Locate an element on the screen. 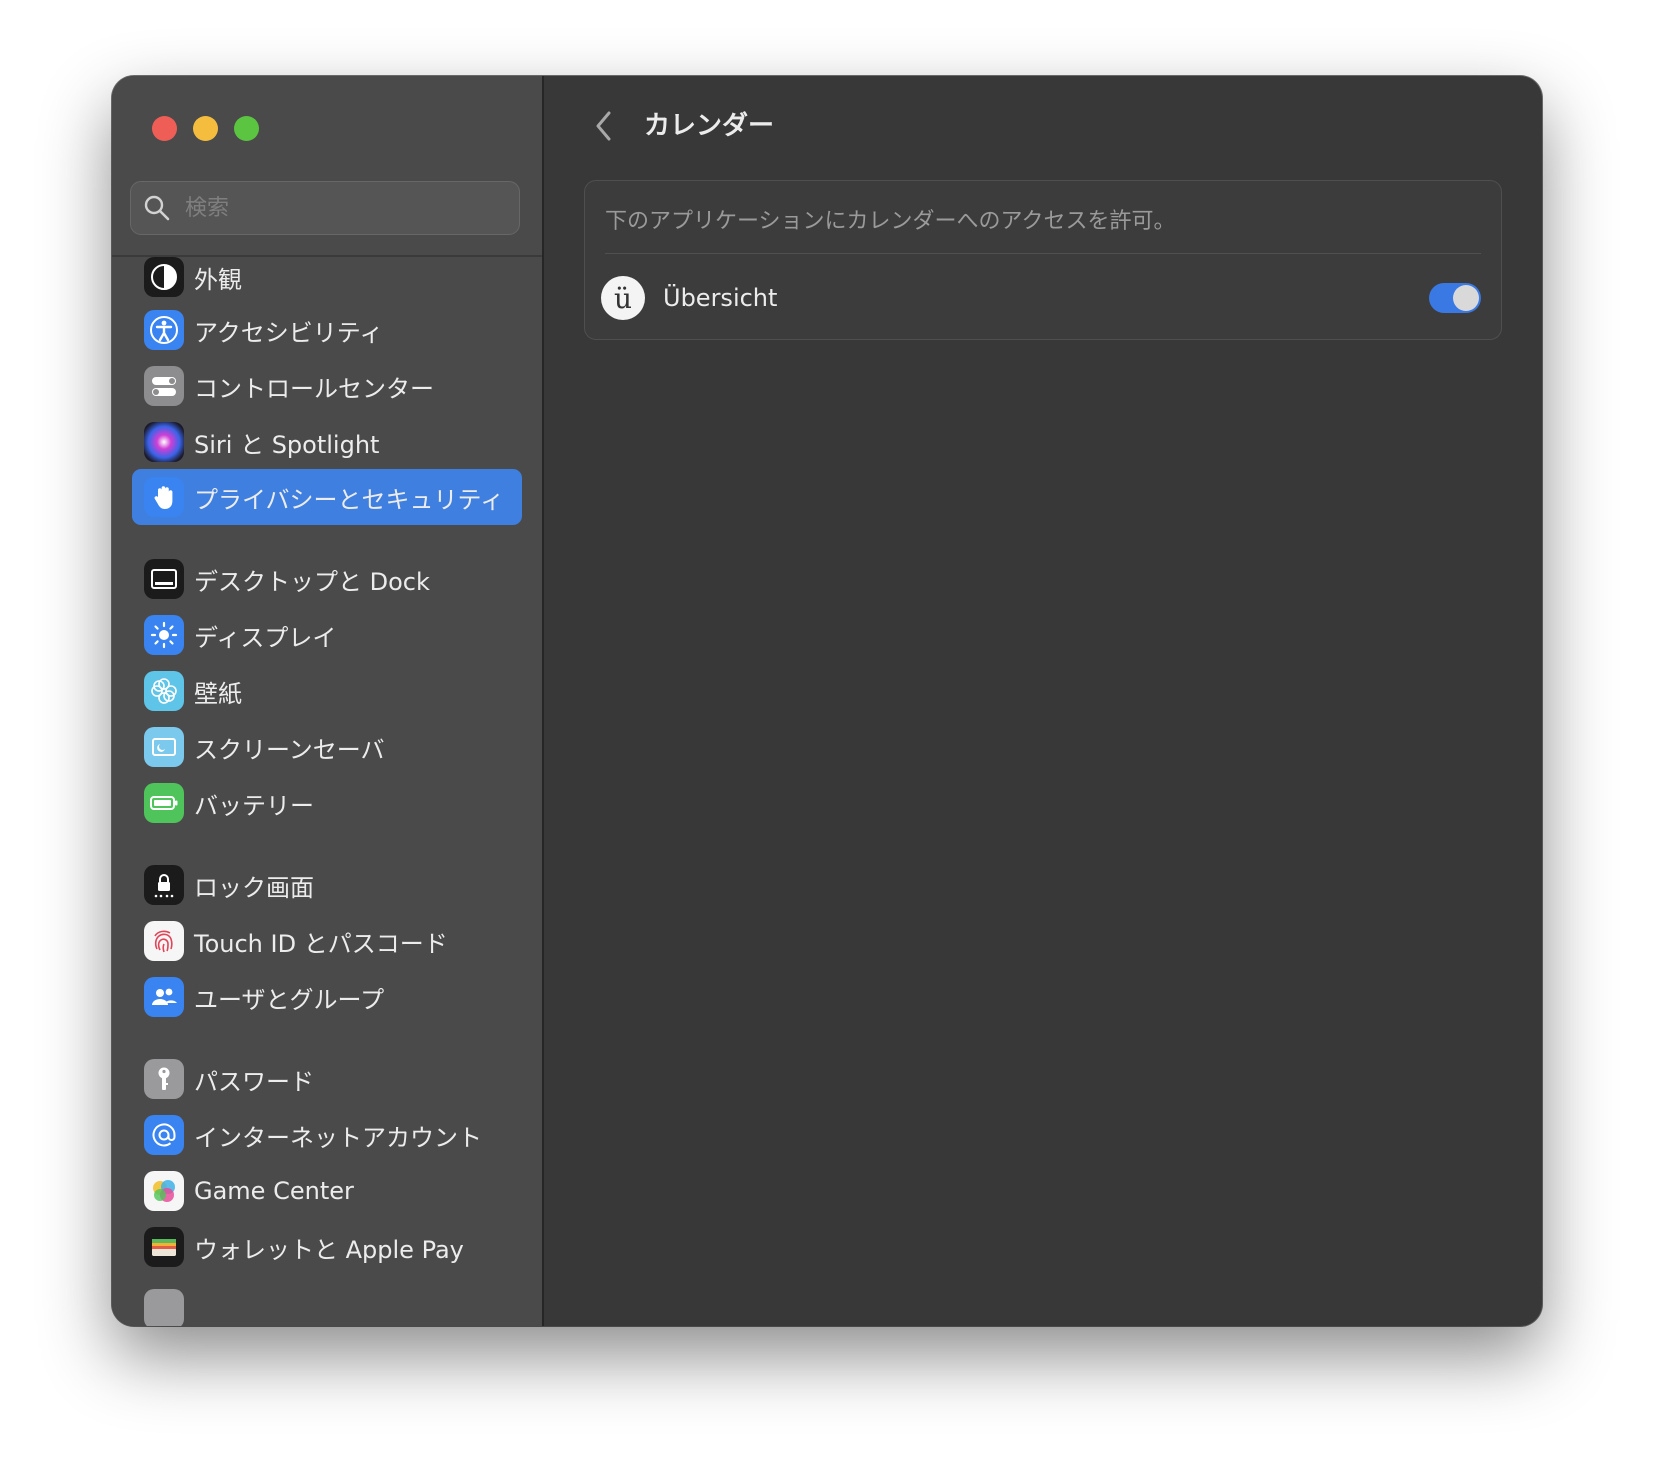 Image resolution: width=1654 pixels, height=1474 pixels. keyboard-icon is located at coordinates (164, 1307).